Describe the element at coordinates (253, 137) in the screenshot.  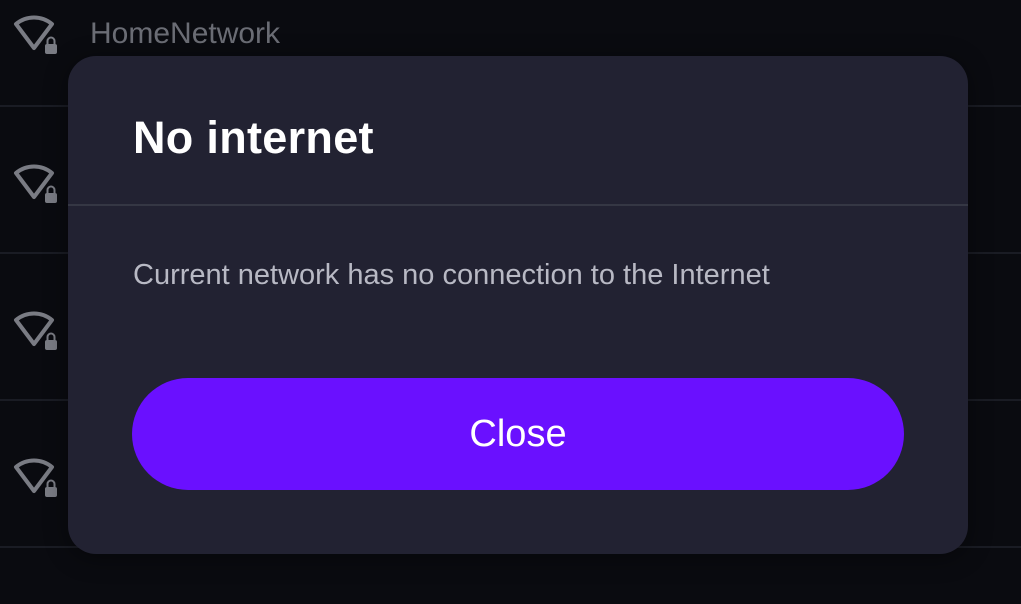
I see `dialog-title: No internet` at that location.